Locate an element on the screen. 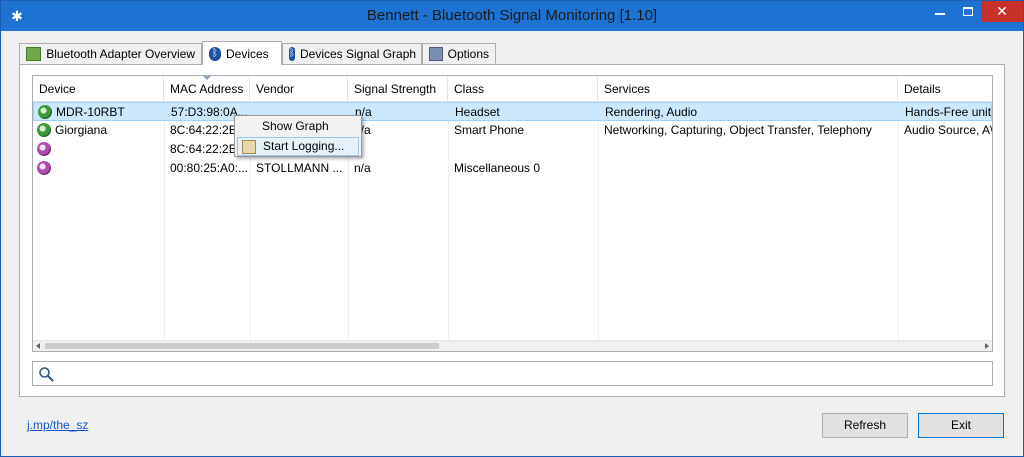  column-header-mac-address: MAC Address is located at coordinates (207, 89).